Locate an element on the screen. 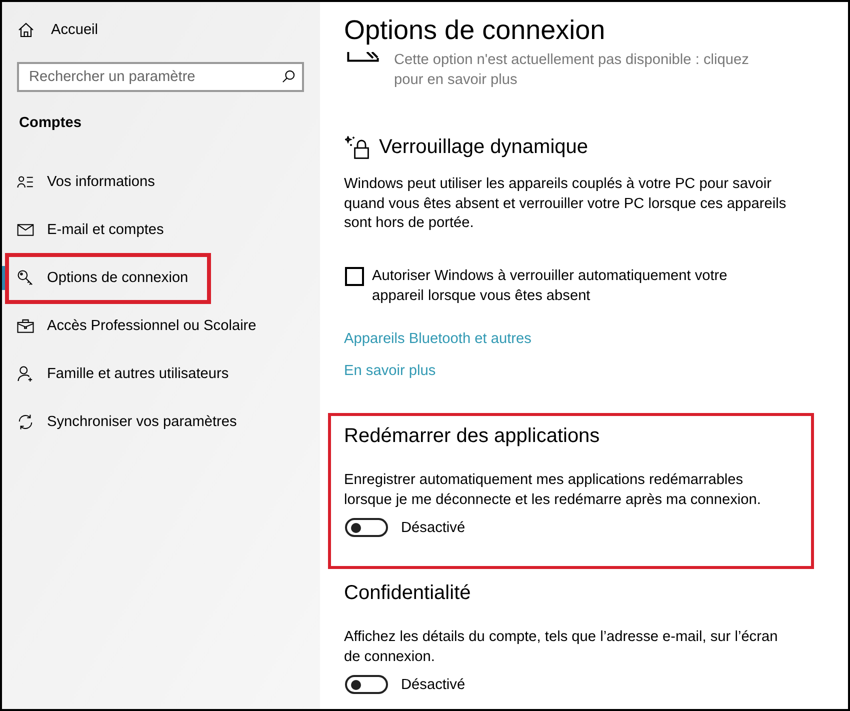  checkbox is located at coordinates (354, 276).